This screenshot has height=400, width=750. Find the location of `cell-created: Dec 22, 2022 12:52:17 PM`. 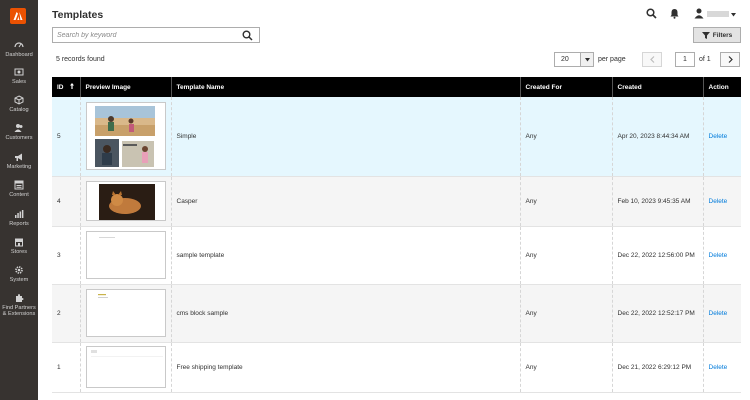

cell-created: Dec 22, 2022 12:52:17 PM is located at coordinates (658, 313).